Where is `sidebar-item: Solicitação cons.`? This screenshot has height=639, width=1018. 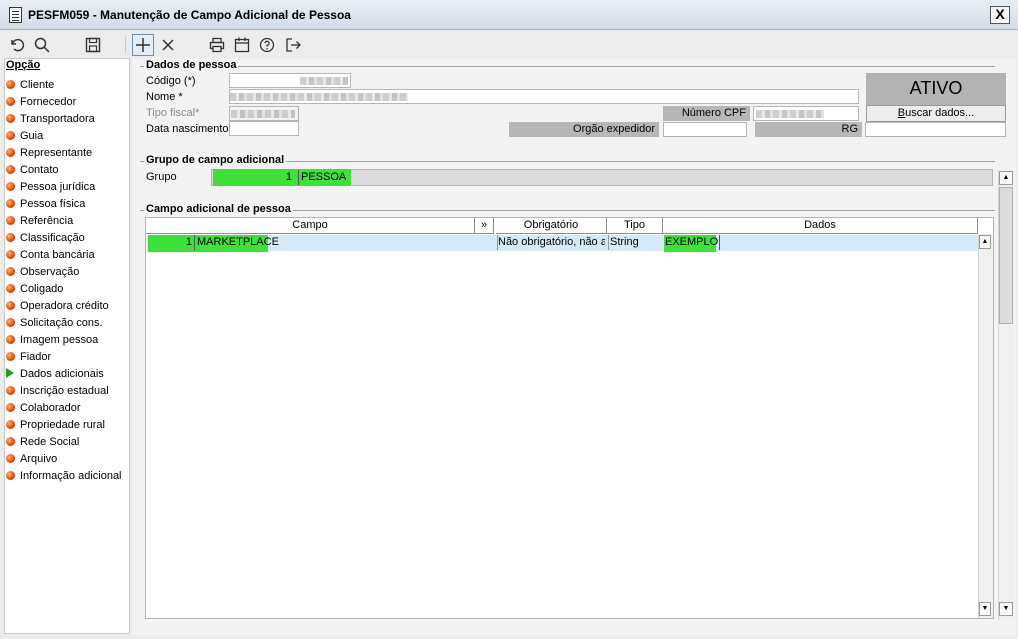
sidebar-item: Solicitação cons. is located at coordinates (54, 323).